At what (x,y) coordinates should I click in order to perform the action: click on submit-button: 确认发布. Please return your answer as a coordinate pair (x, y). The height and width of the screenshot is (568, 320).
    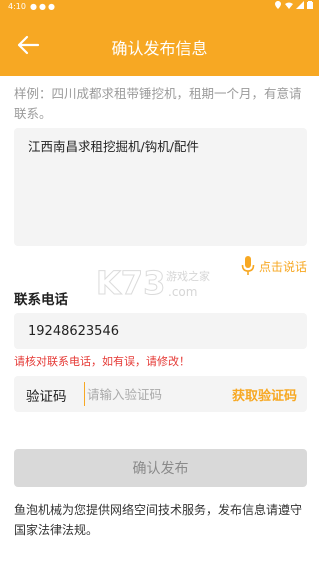
    Looking at the image, I should click on (160, 468).